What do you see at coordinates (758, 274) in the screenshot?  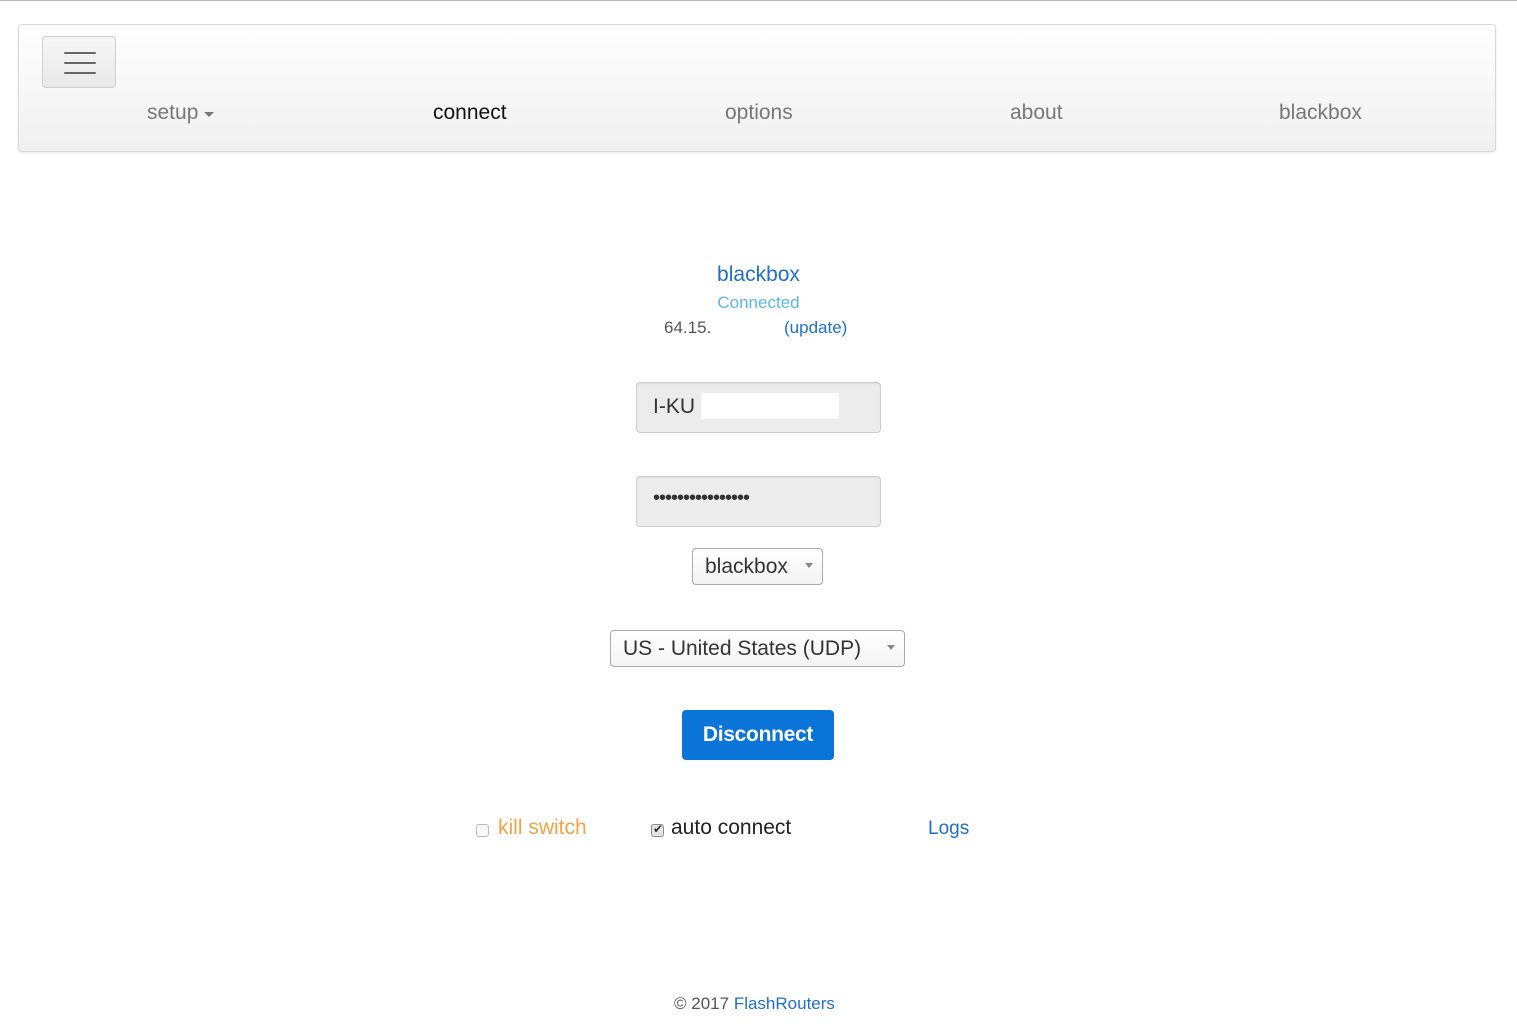 I see `device-name: blackbox` at bounding box center [758, 274].